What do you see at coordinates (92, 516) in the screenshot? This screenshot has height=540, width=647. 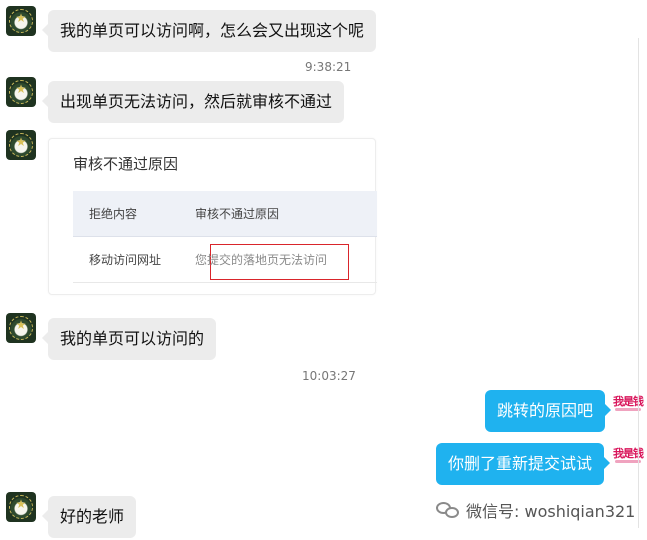 I see `message-text: 好的老师` at bounding box center [92, 516].